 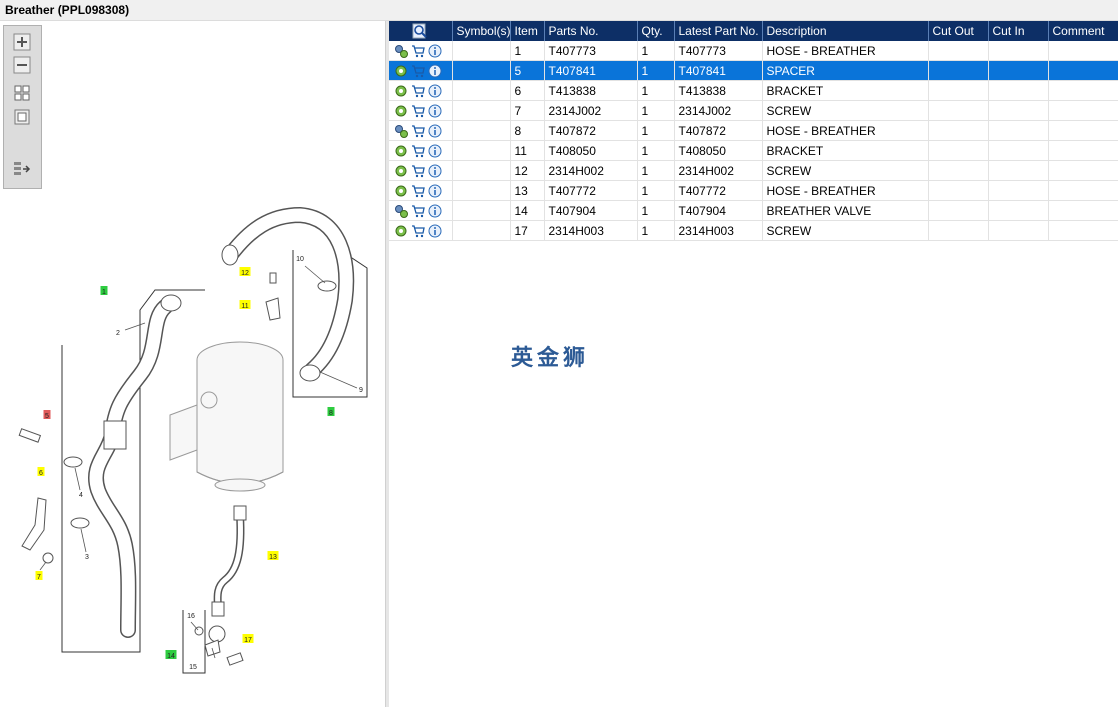 I want to click on watermark-text: 英金狮, so click(x=550, y=358).